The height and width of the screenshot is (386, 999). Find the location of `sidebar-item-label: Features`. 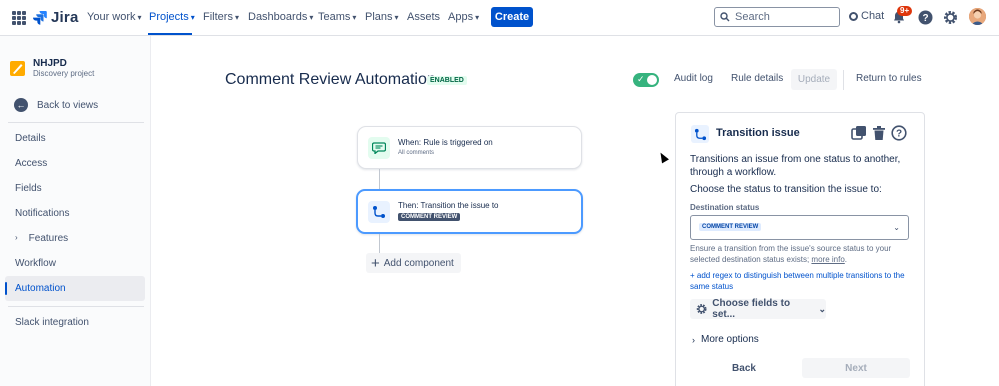

sidebar-item-label: Features is located at coordinates (48, 238).